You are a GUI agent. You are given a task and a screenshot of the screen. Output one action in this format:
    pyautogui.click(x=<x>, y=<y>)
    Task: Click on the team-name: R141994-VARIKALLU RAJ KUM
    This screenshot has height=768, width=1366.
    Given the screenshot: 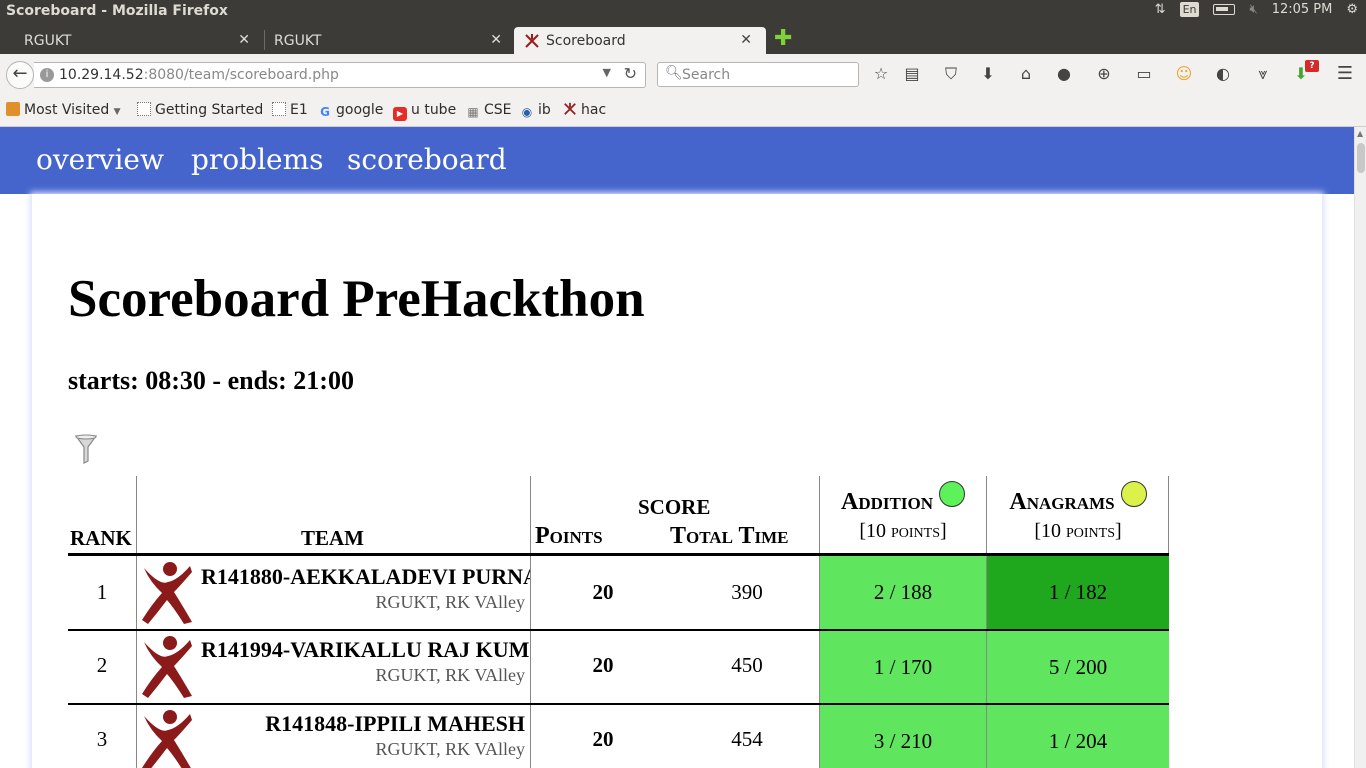 What is the action you would take?
    pyautogui.click(x=365, y=650)
    